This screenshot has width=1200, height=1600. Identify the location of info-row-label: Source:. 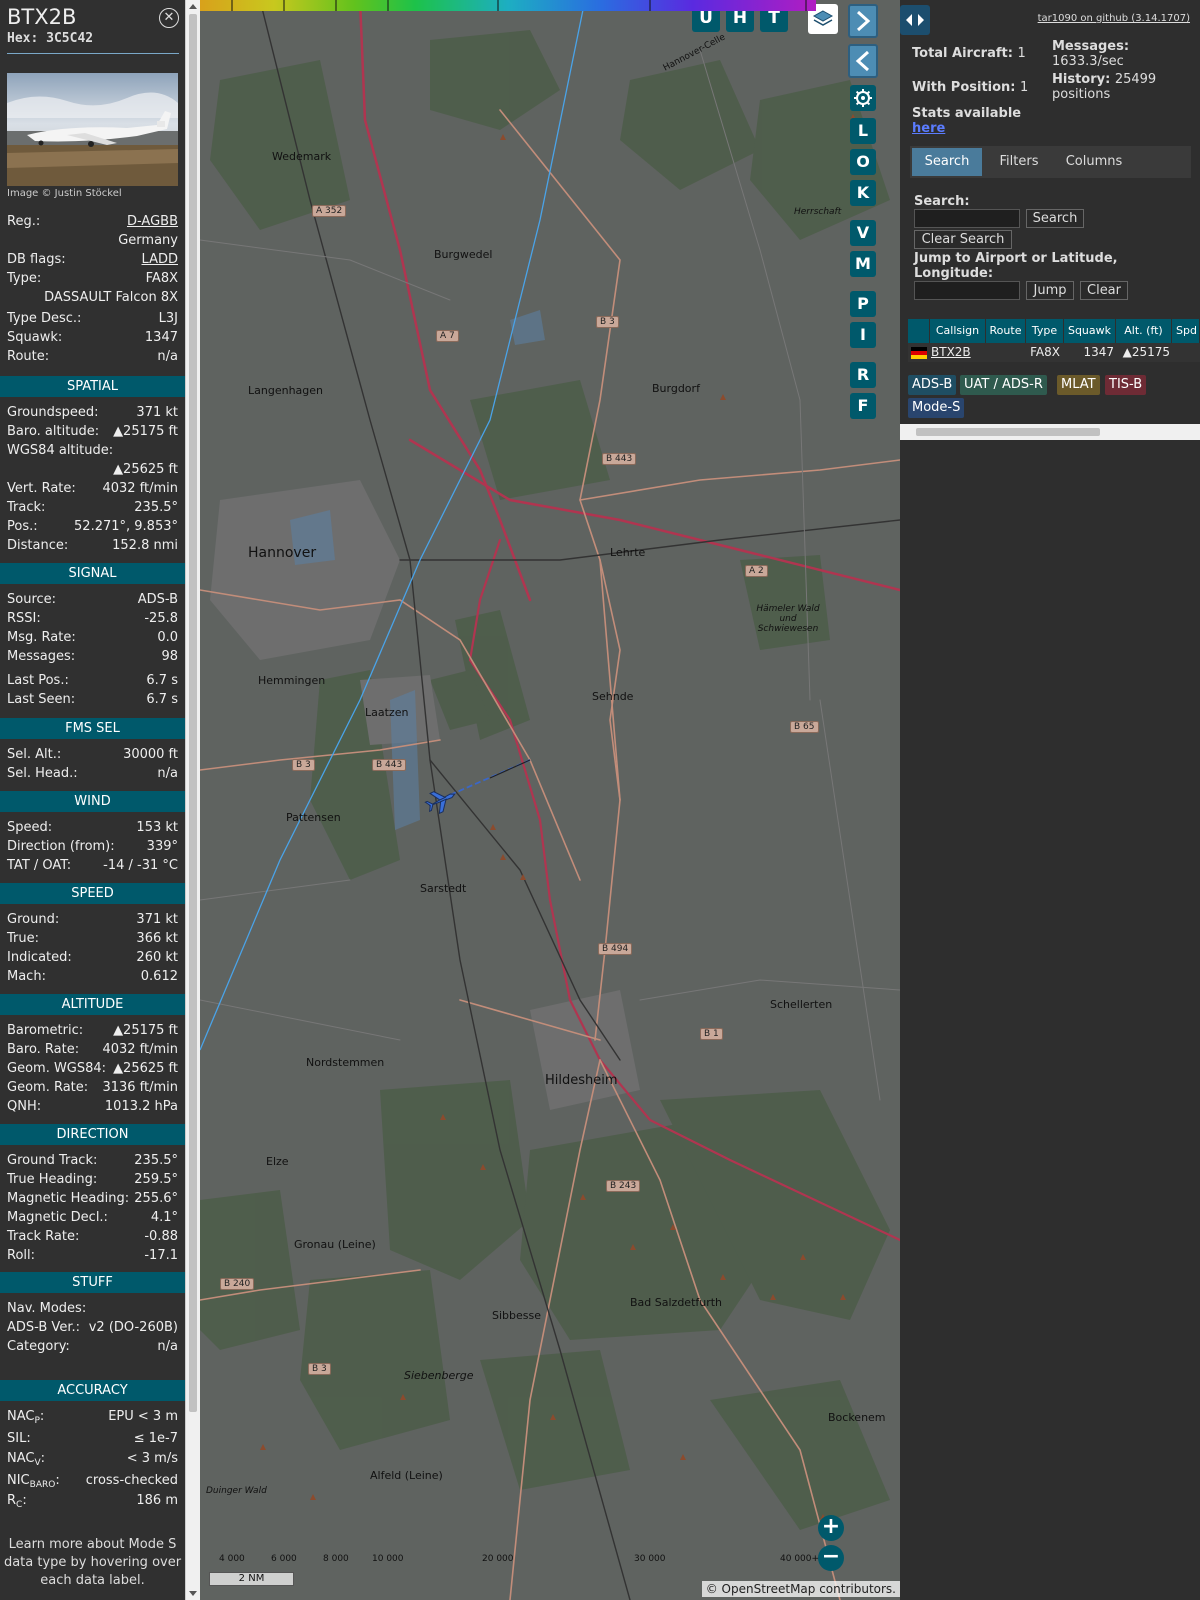
(32, 599).